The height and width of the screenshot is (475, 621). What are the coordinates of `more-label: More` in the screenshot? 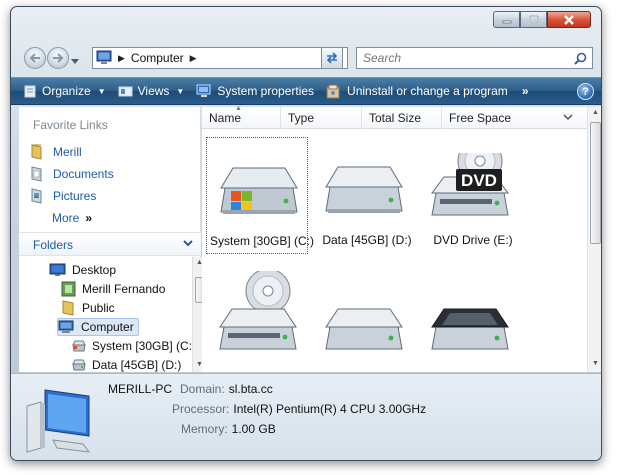 It's located at (66, 218).